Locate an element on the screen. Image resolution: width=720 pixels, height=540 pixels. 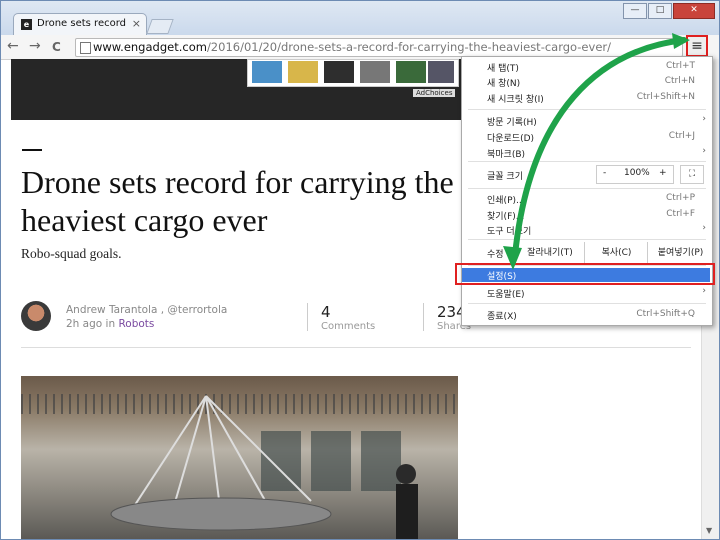
drone-illustration is located at coordinates (264, 467).